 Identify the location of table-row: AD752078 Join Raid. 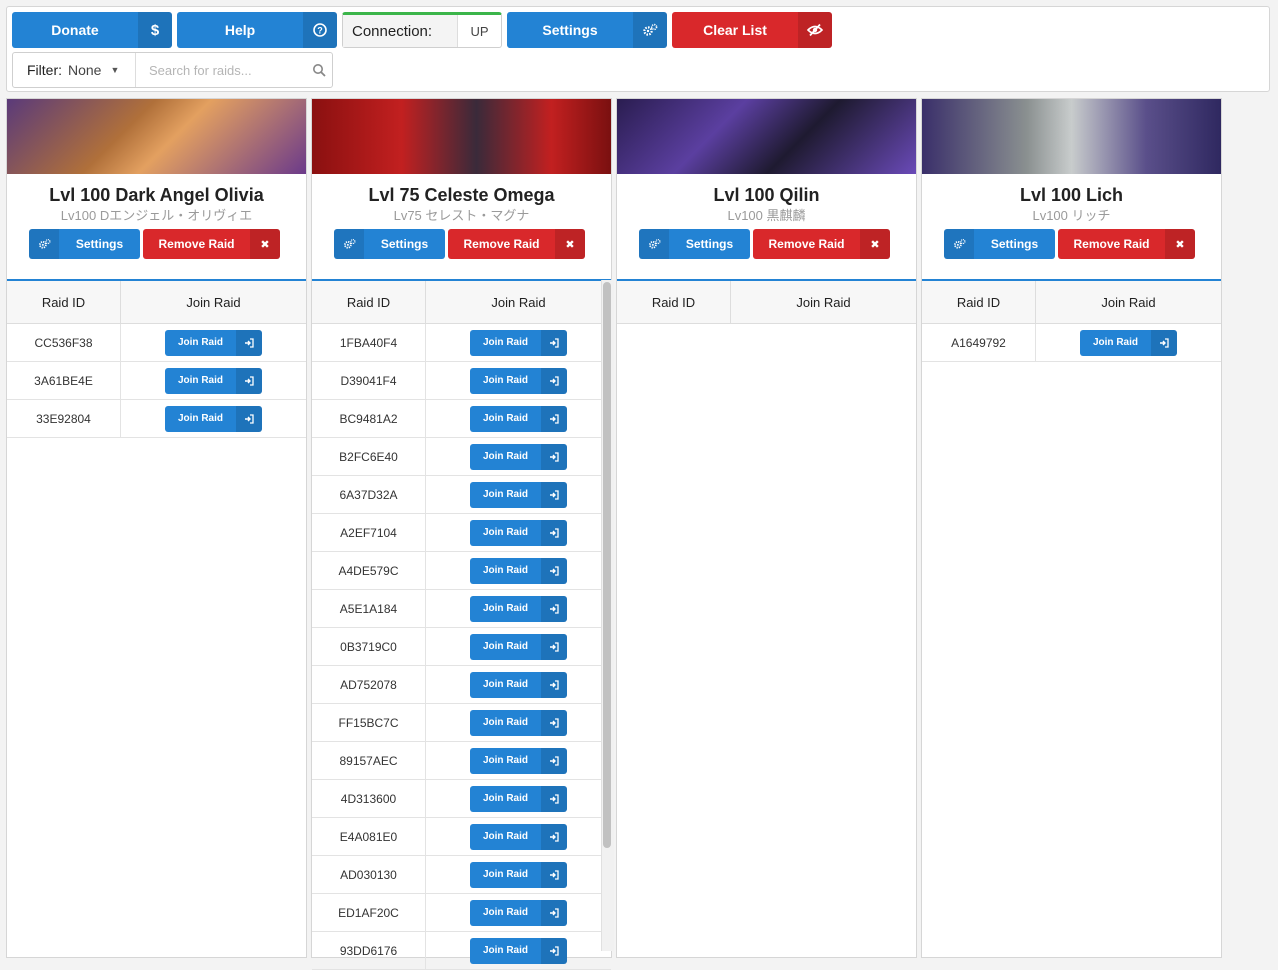
(461, 685).